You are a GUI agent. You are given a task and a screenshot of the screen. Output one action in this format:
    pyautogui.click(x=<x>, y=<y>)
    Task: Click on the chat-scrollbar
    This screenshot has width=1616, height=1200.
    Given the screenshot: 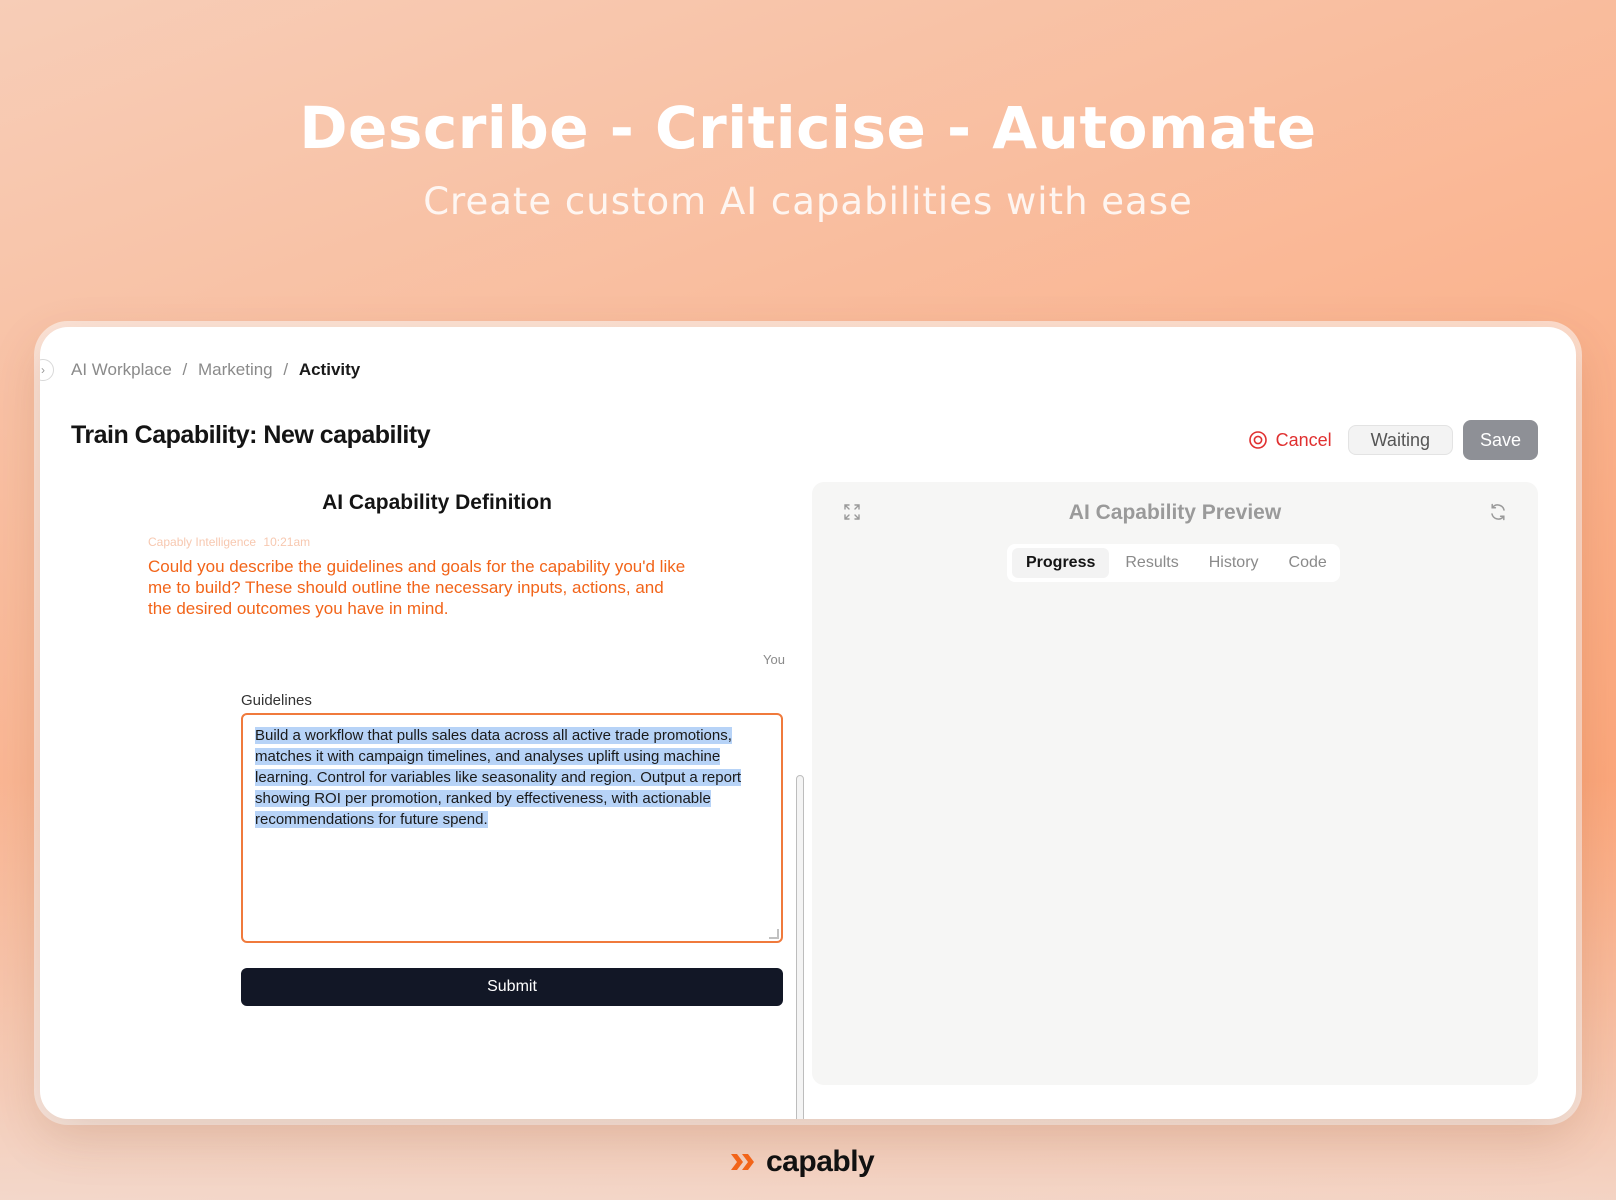 What is the action you would take?
    pyautogui.click(x=800, y=947)
    